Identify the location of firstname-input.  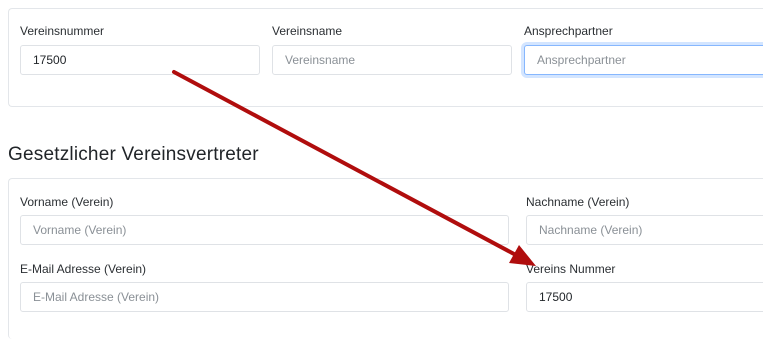
(264, 230).